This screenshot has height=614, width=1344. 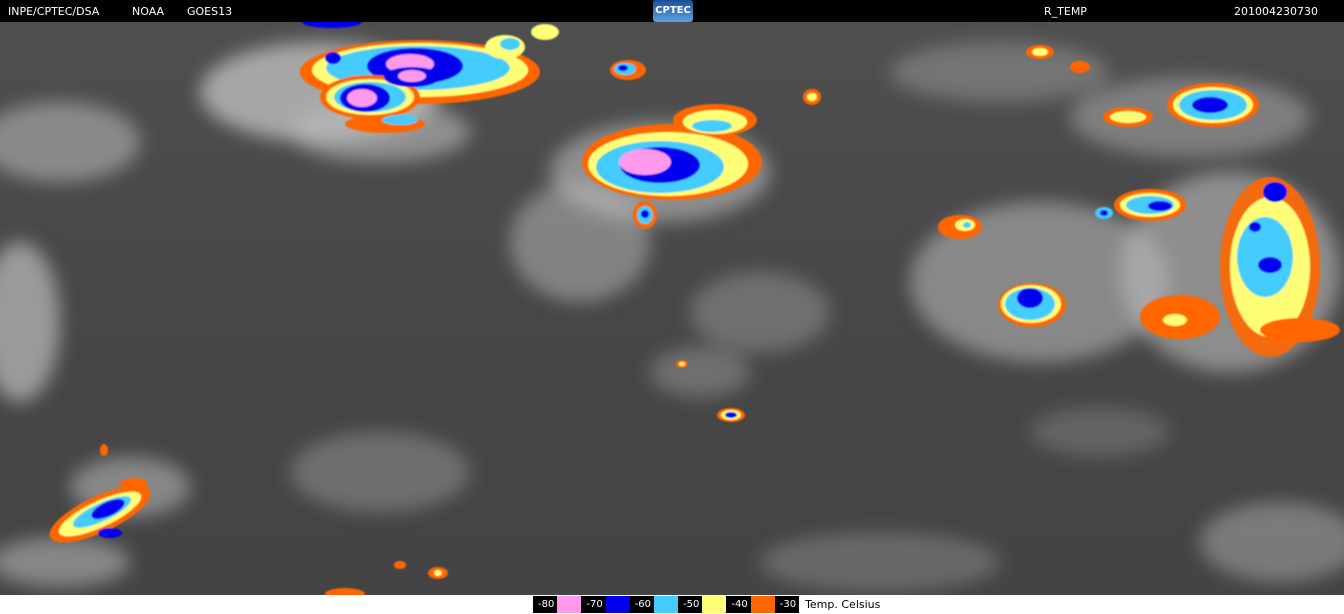 What do you see at coordinates (642, 604) in the screenshot?
I see `legend-label: -60` at bounding box center [642, 604].